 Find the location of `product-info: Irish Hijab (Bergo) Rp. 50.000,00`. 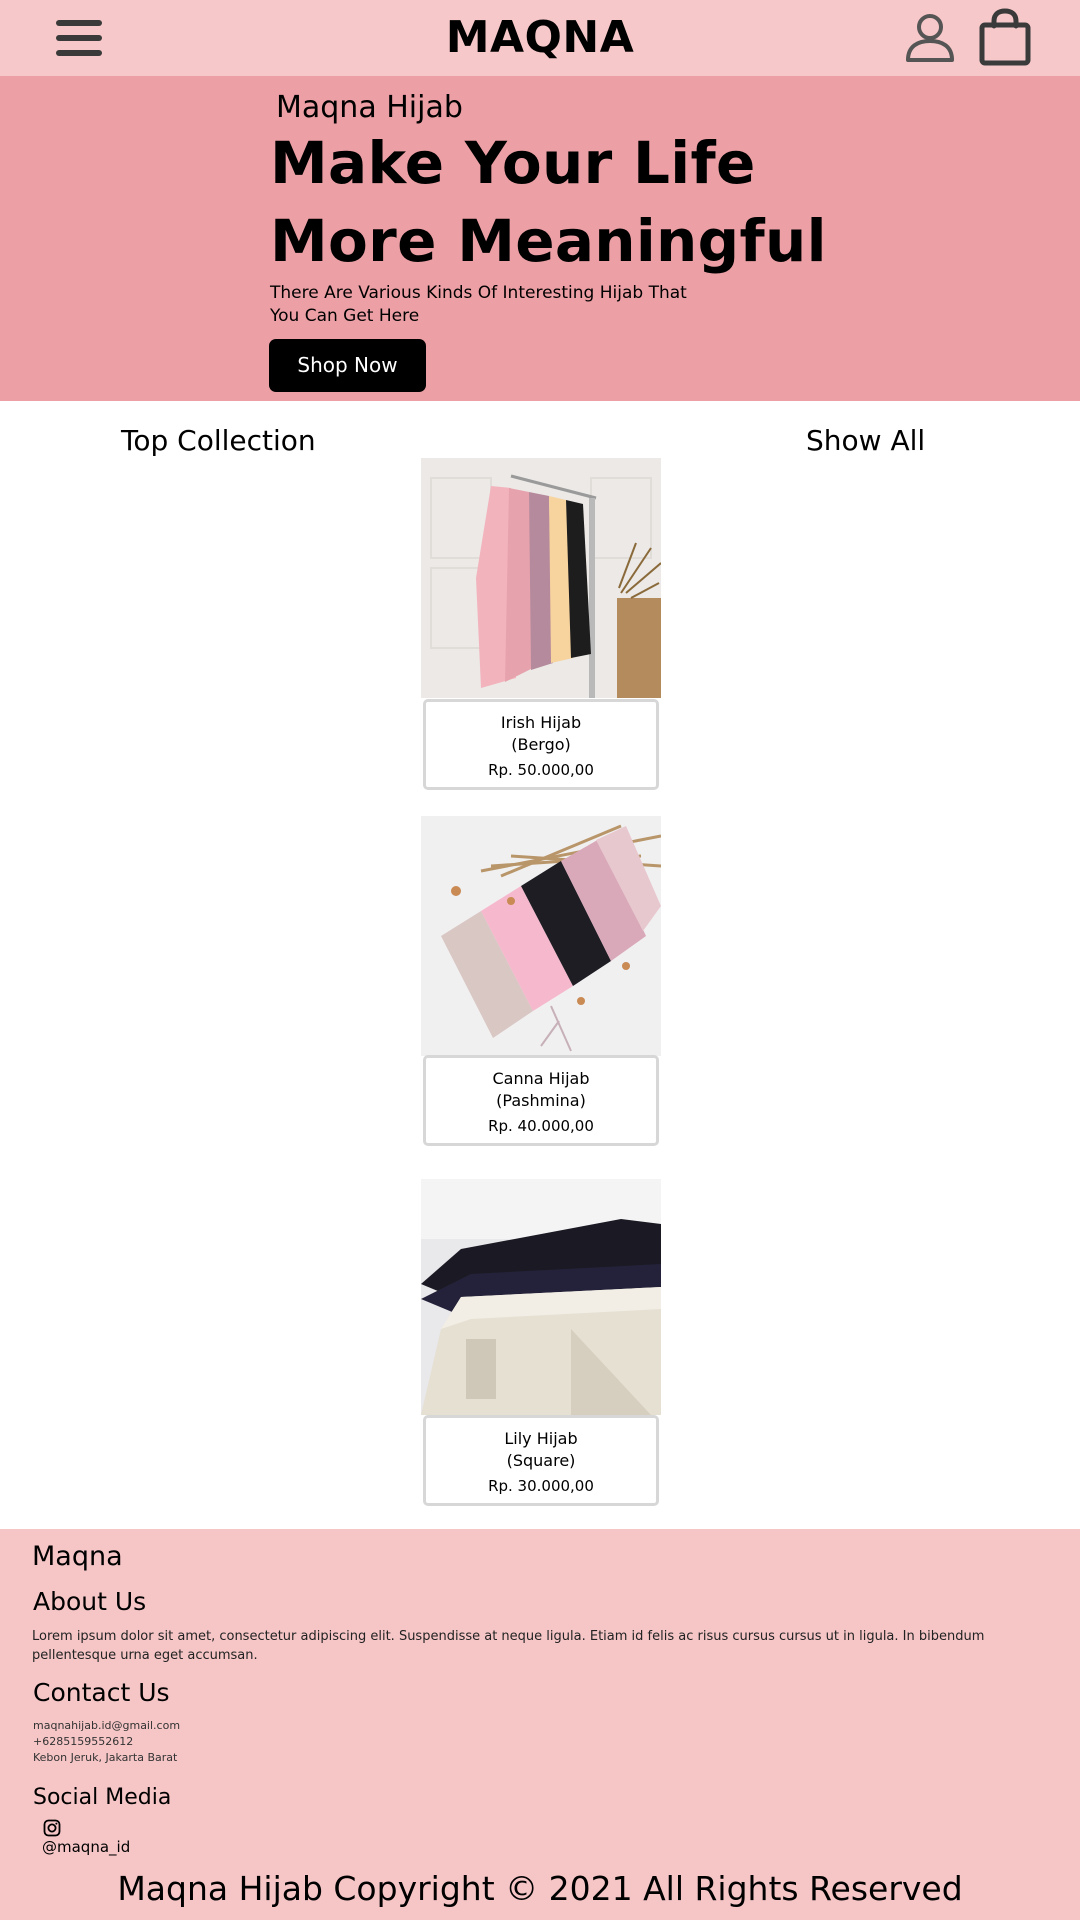

product-info: Irish Hijab (Bergo) Rp. 50.000,00 is located at coordinates (541, 744).